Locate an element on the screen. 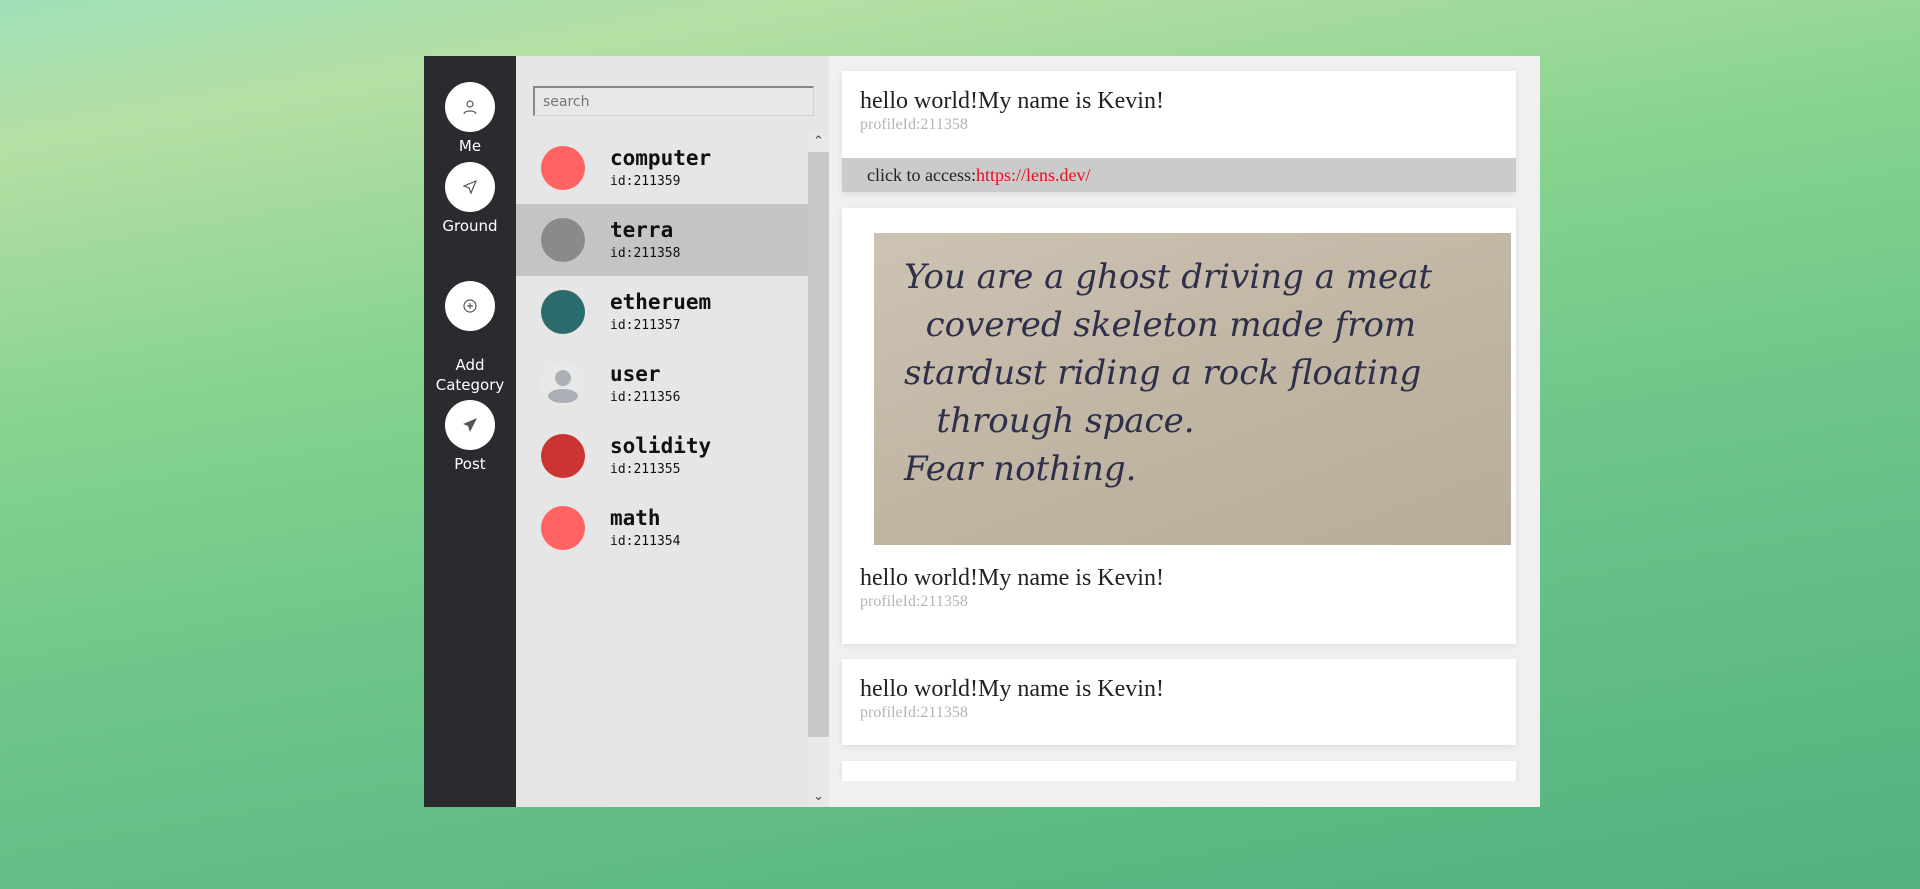 This screenshot has width=1920, height=889. nav-label: Ground is located at coordinates (470, 226).